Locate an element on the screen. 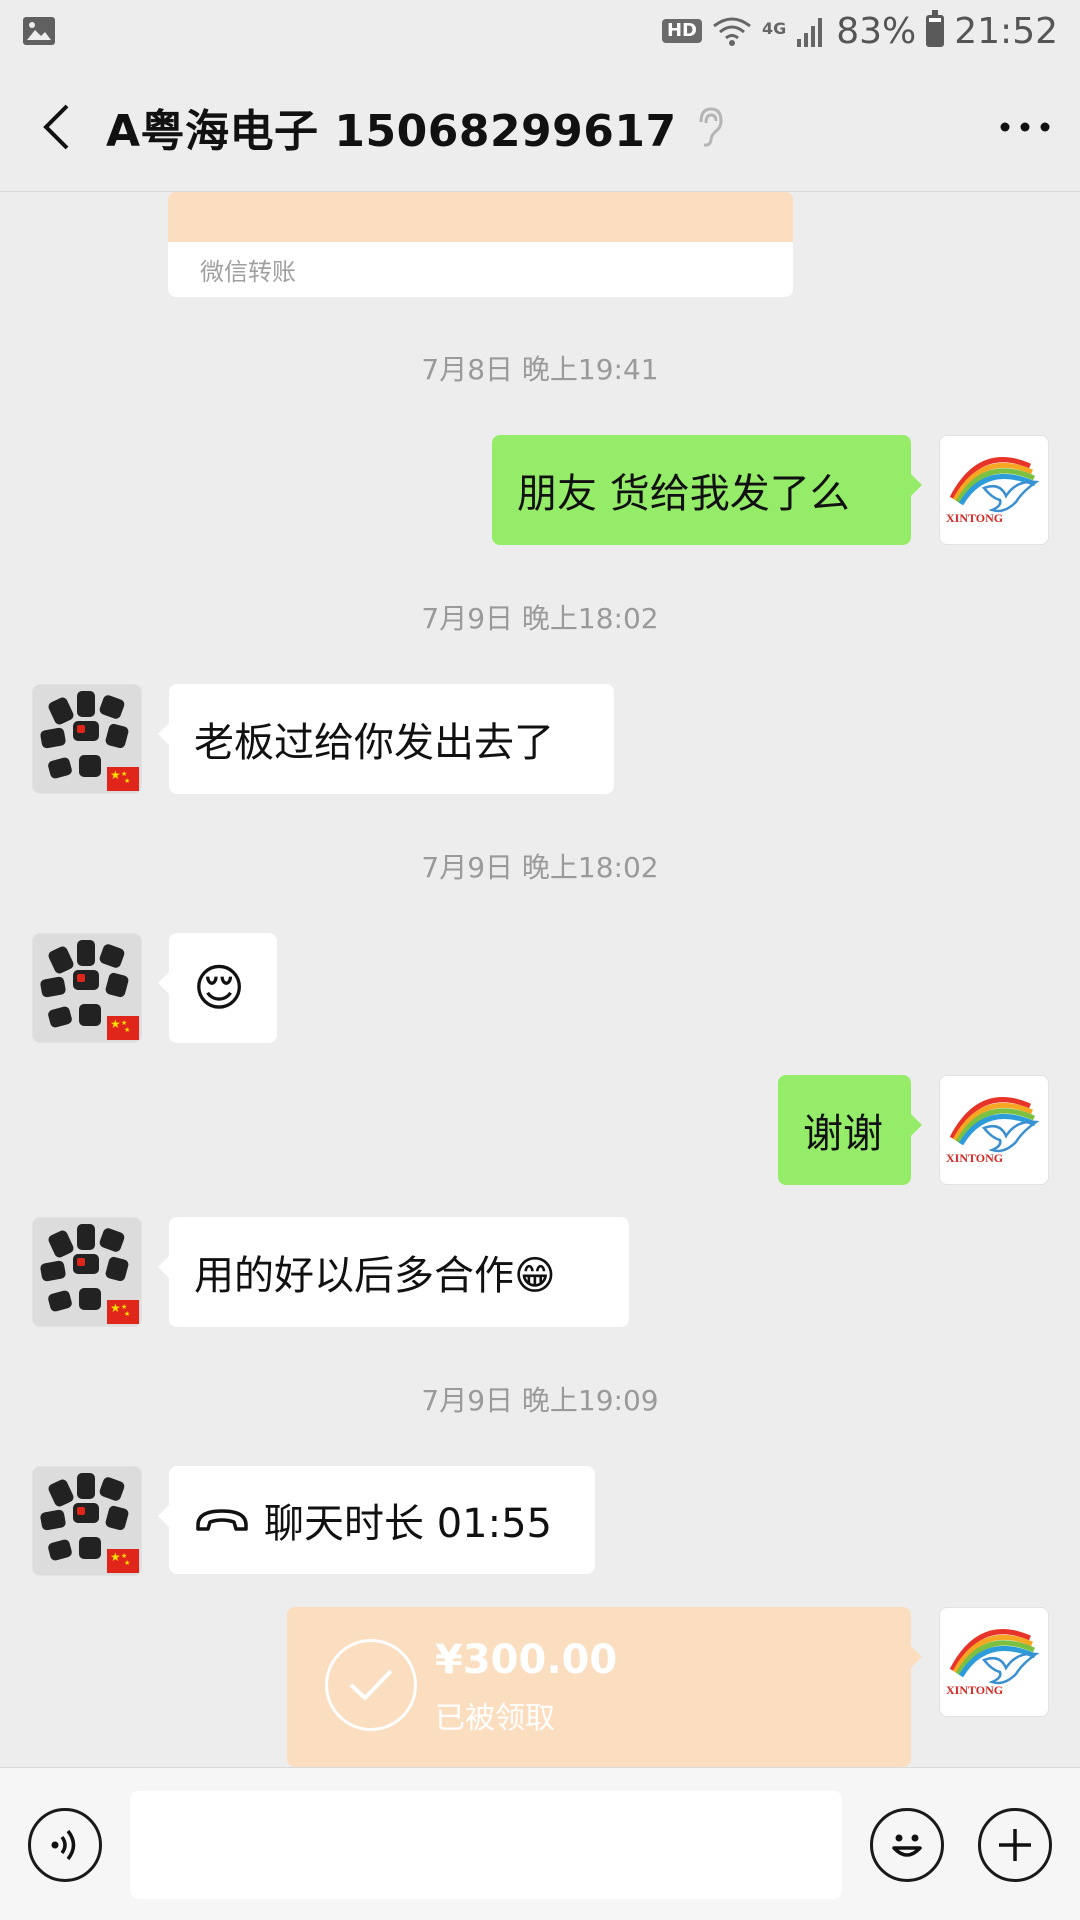 Image resolution: width=1080 pixels, height=1920 pixels. checkmark-icon is located at coordinates (371, 1685).